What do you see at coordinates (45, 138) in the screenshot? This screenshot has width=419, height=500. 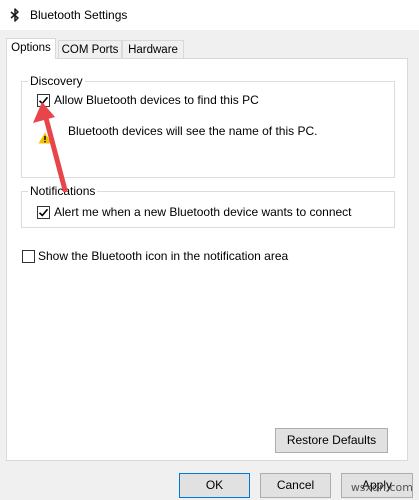 I see `warning-icon` at bounding box center [45, 138].